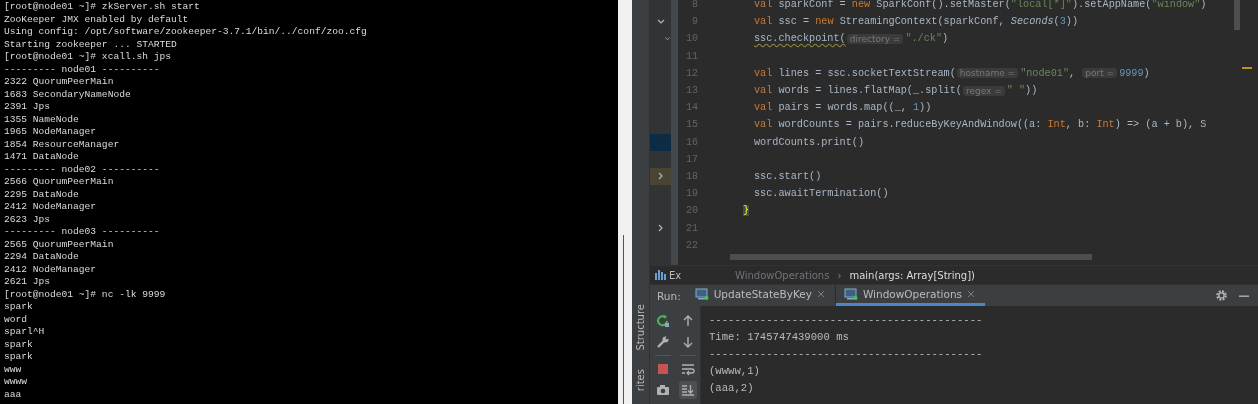 The height and width of the screenshot is (404, 1258). Describe the element at coordinates (691, 108) in the screenshot. I see `line-number: 14` at that location.